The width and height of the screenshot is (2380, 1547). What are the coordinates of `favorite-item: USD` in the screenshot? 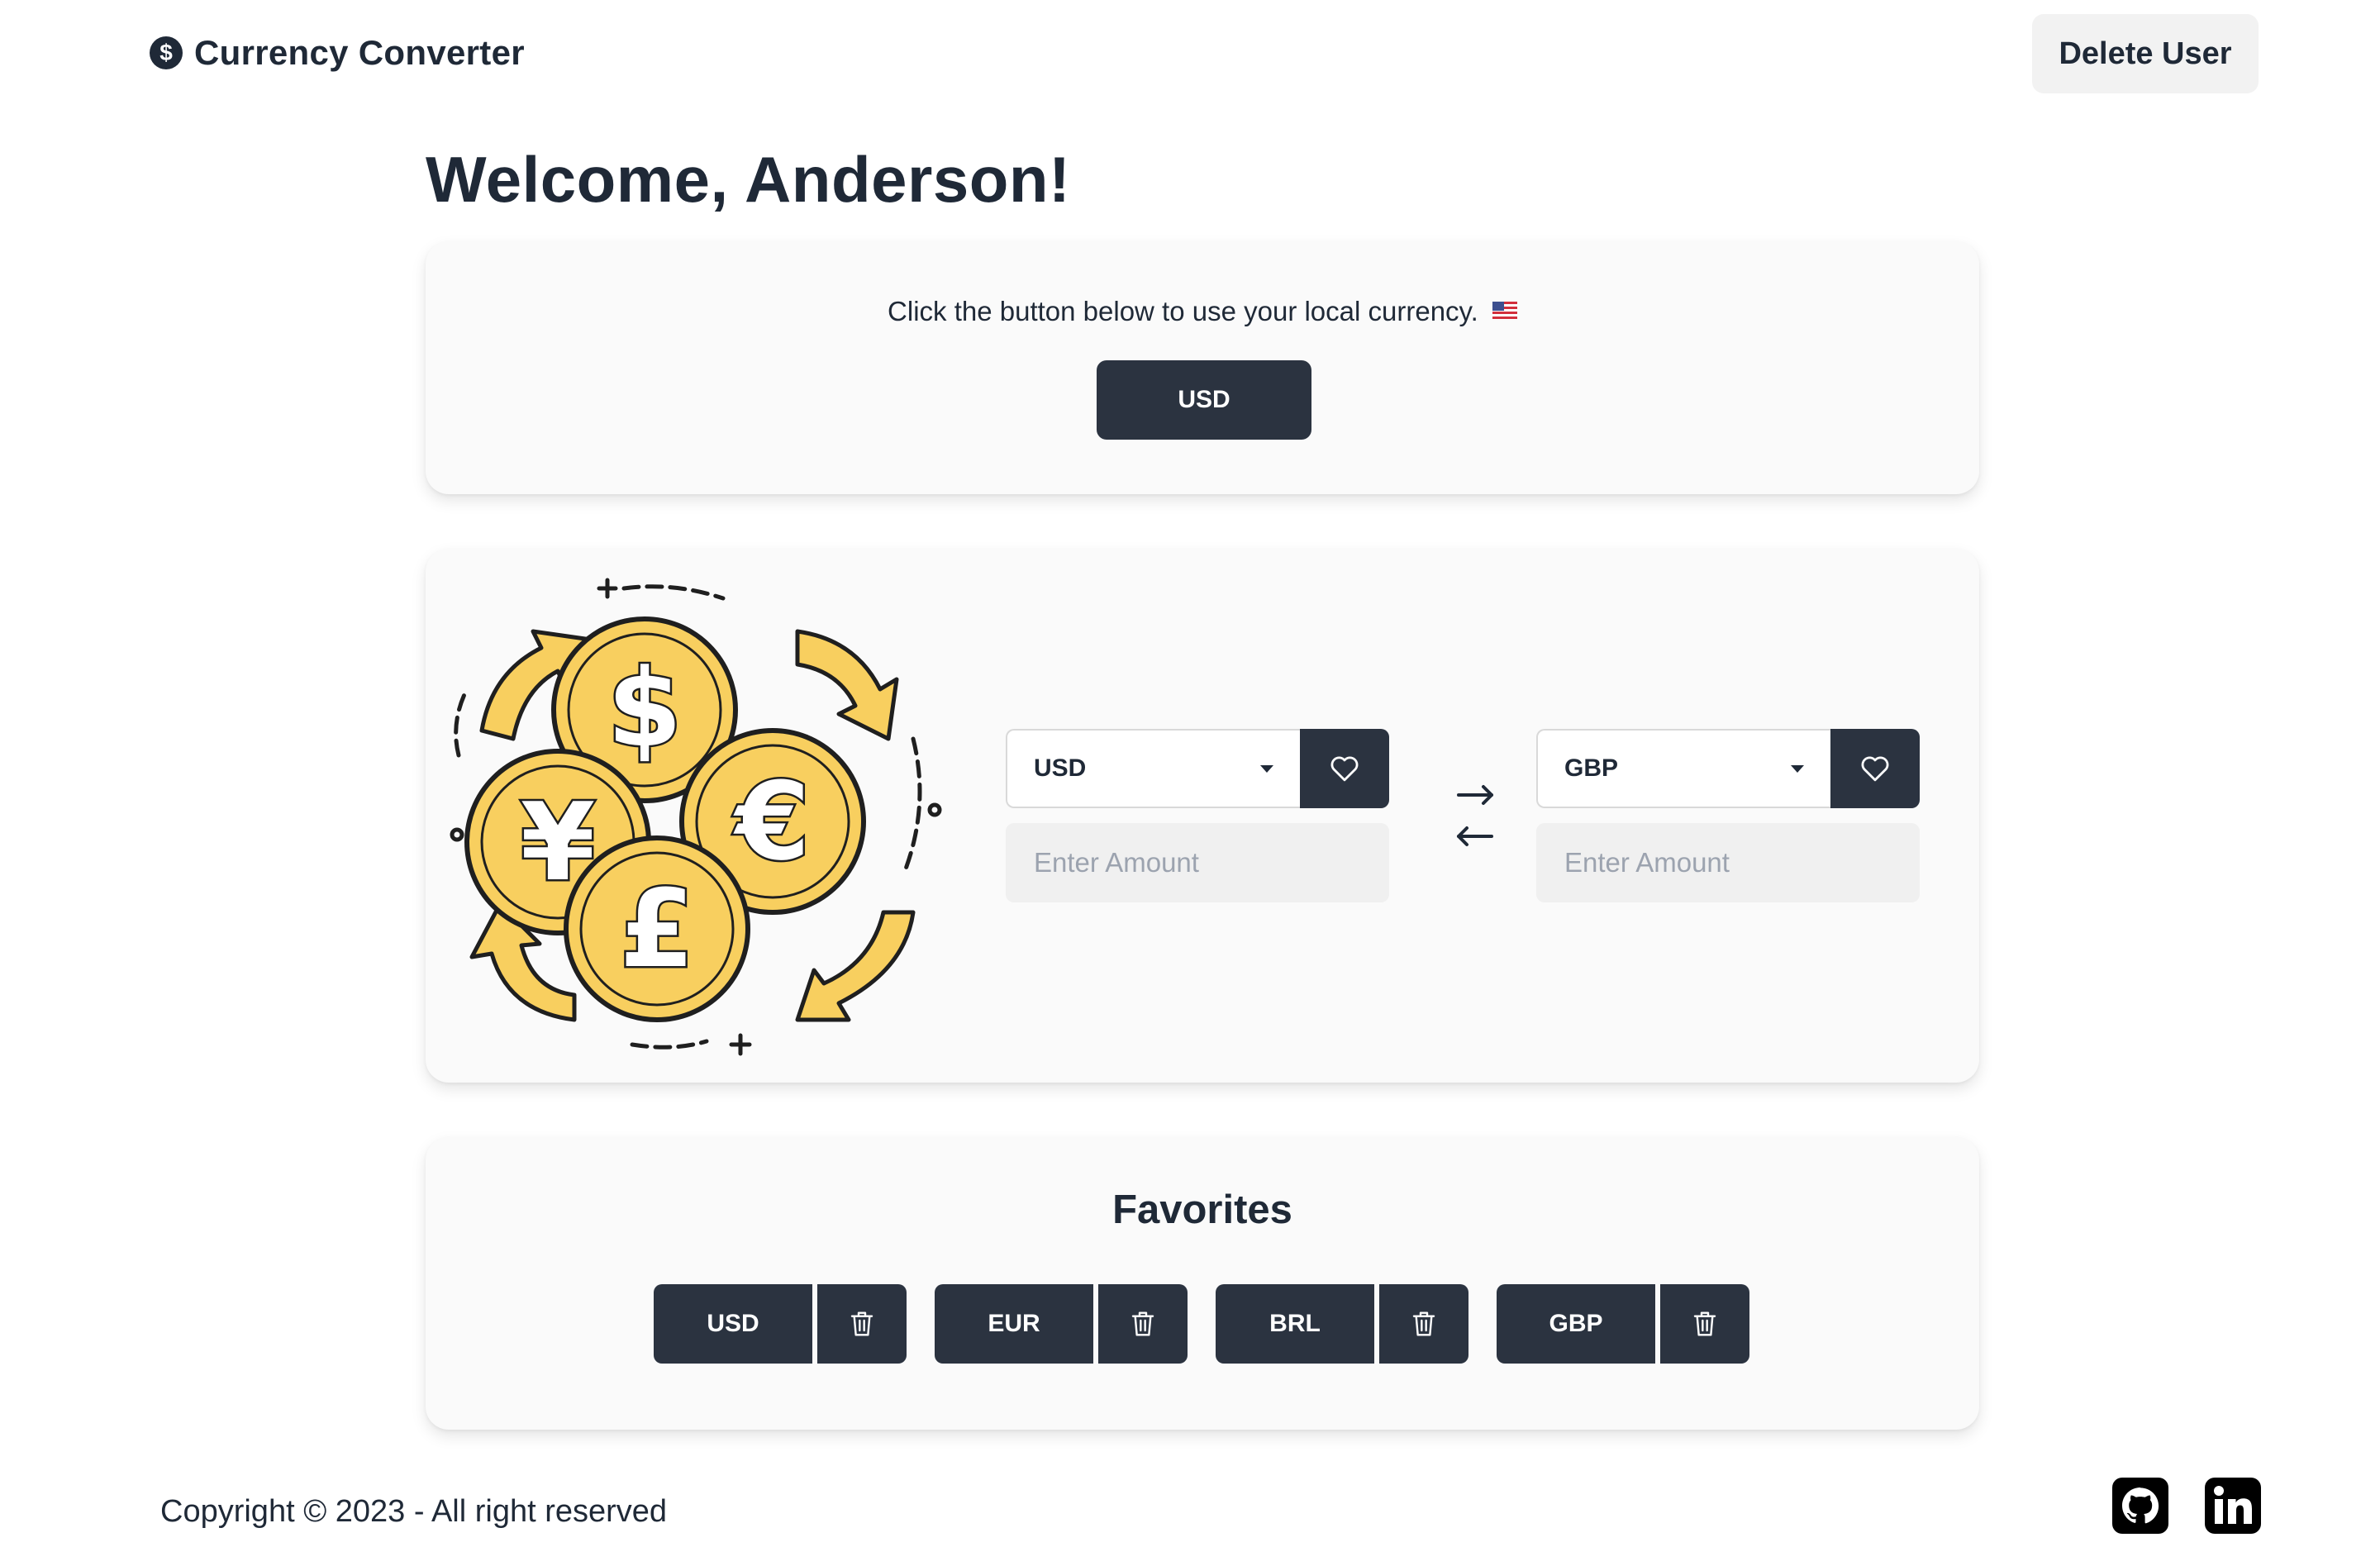 It's located at (780, 1324).